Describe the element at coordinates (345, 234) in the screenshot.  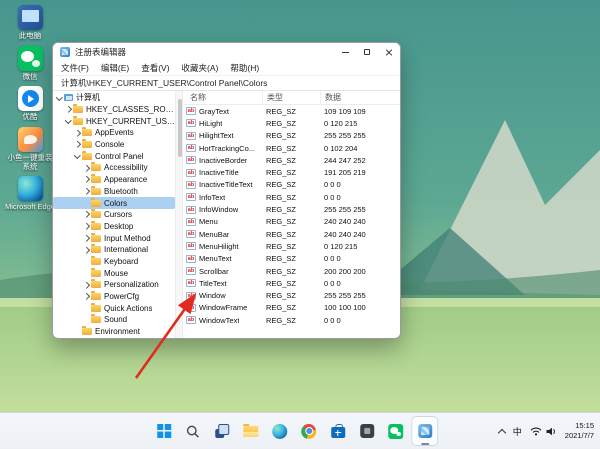
I see `value-data: 240 240 240` at that location.